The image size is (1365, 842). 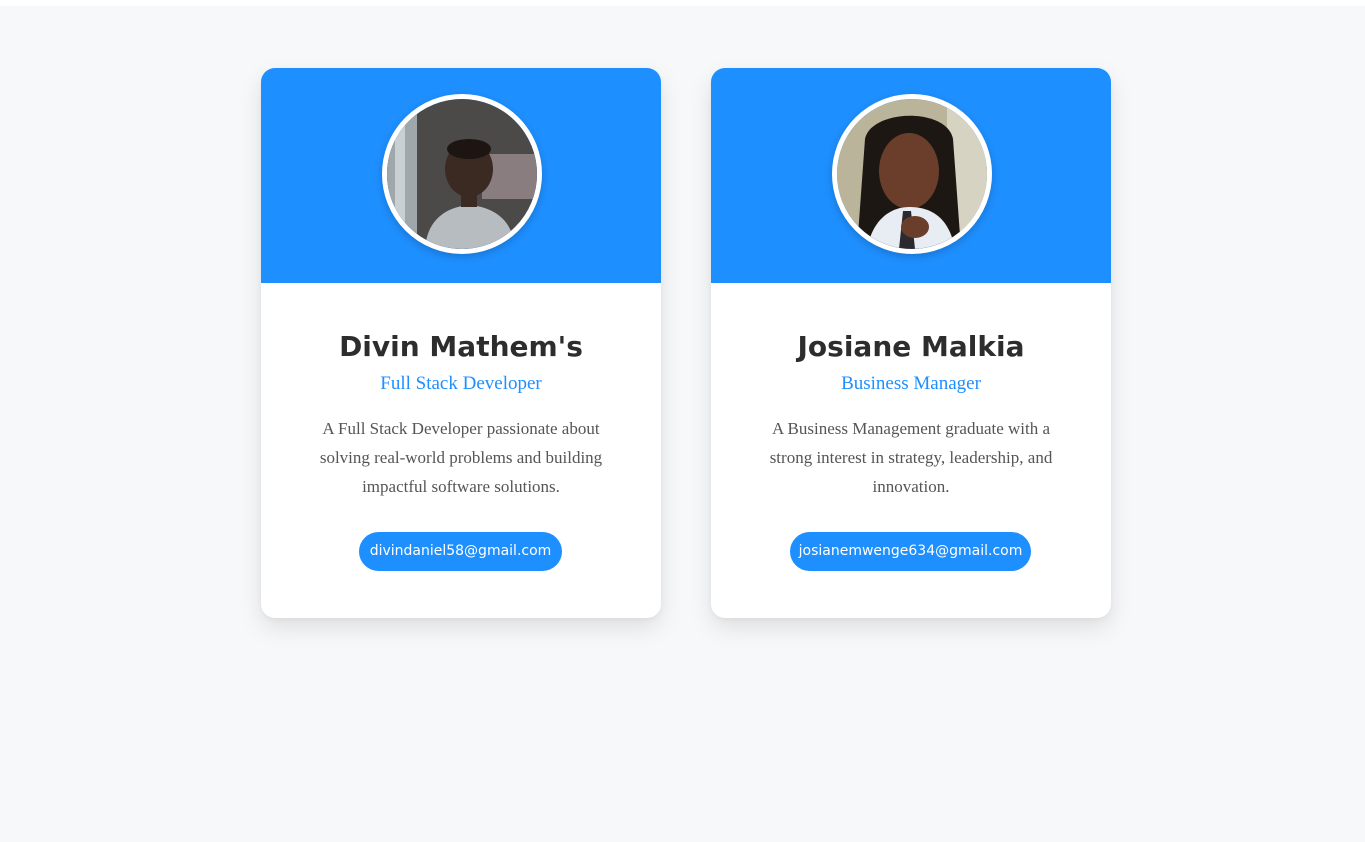 What do you see at coordinates (911, 383) in the screenshot?
I see `profile-role: Business Manager` at bounding box center [911, 383].